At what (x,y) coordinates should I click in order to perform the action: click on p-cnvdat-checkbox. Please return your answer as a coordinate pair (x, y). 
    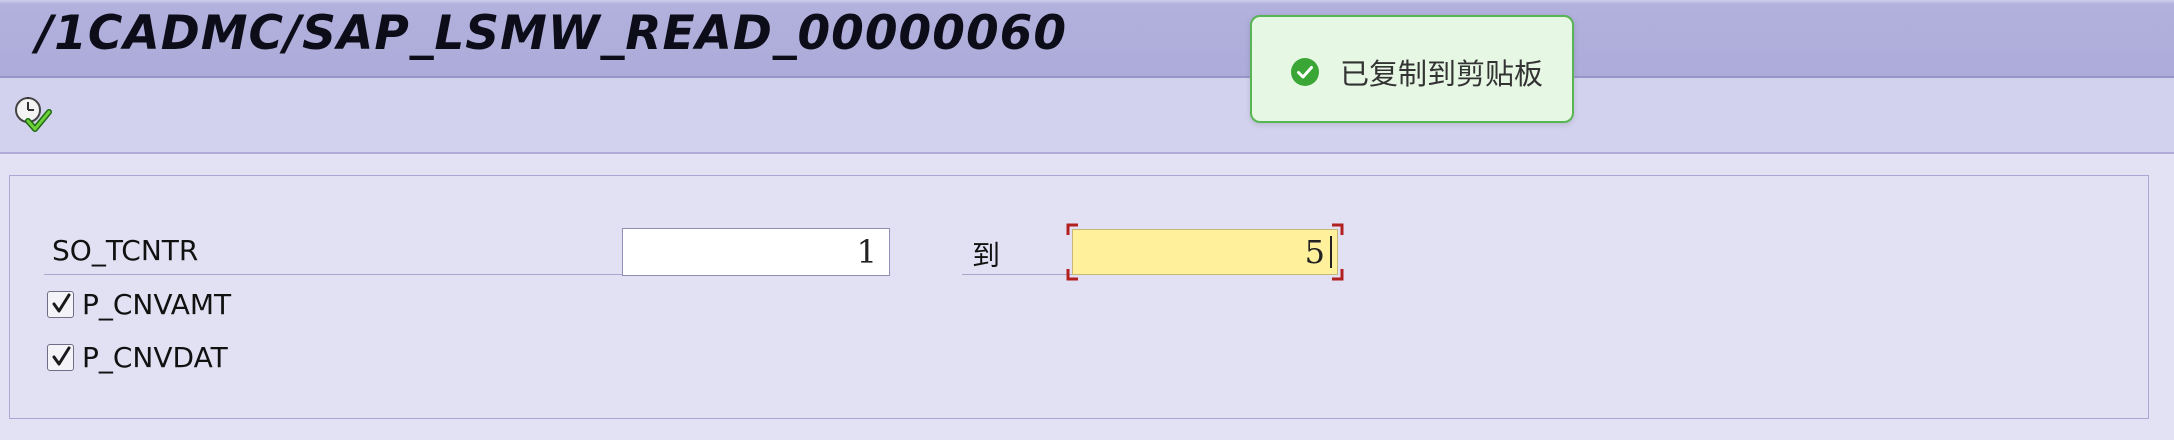
    Looking at the image, I should click on (60, 357).